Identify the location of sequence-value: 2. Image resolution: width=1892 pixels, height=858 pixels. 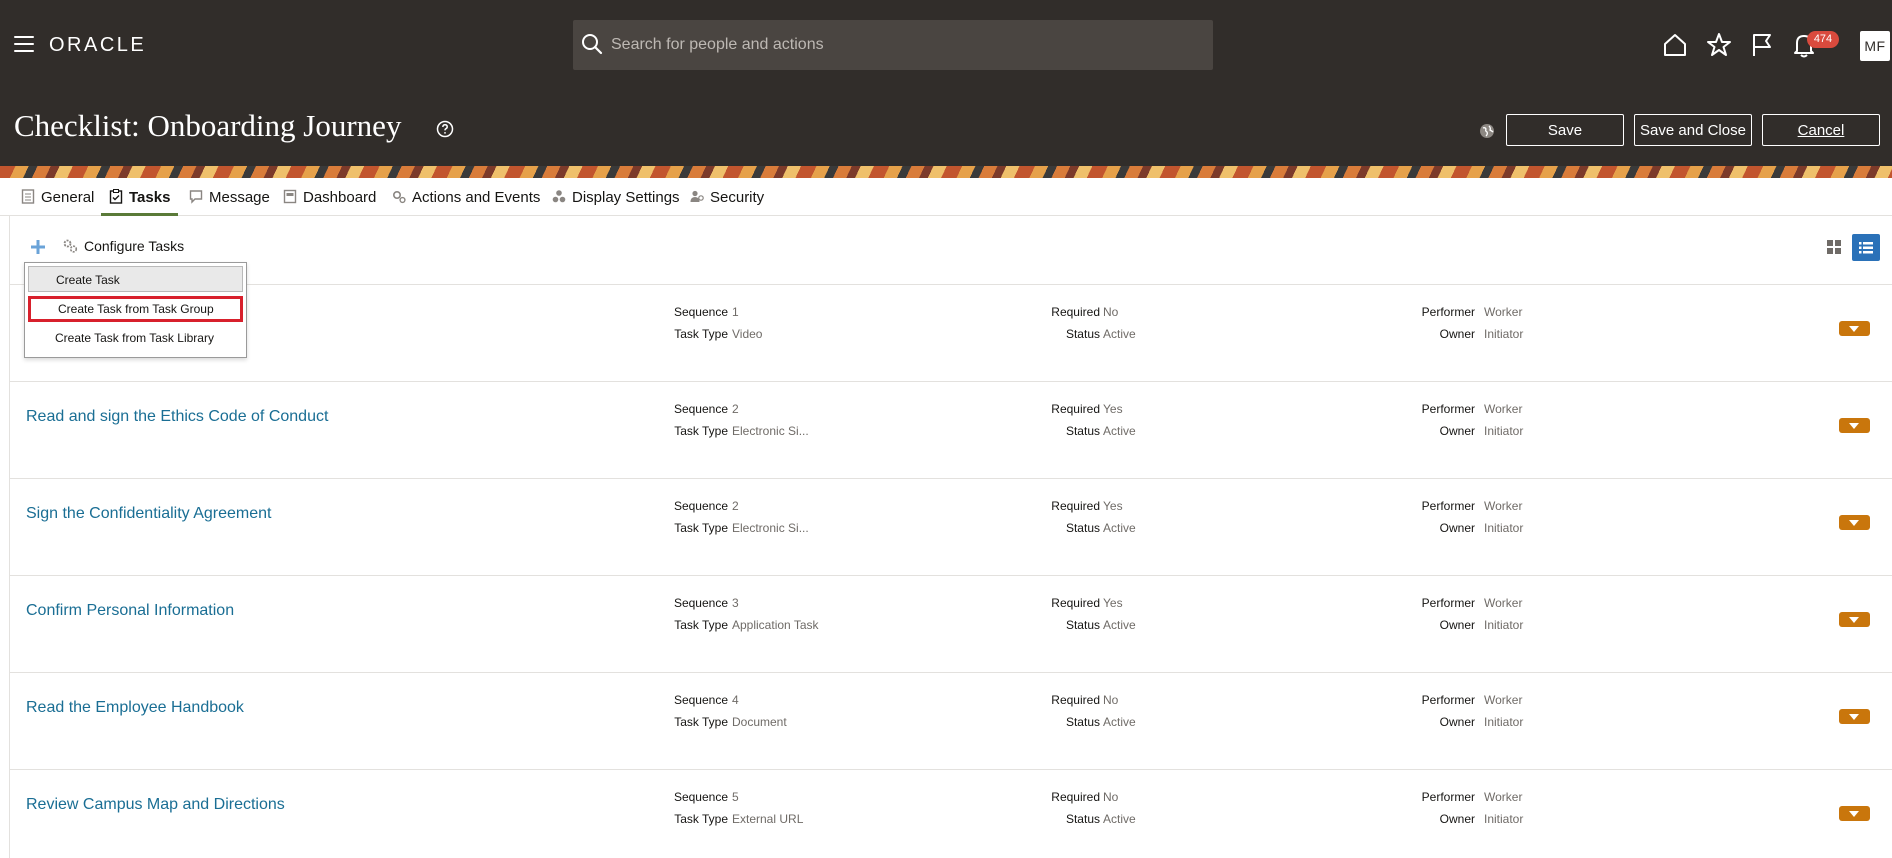
(735, 506).